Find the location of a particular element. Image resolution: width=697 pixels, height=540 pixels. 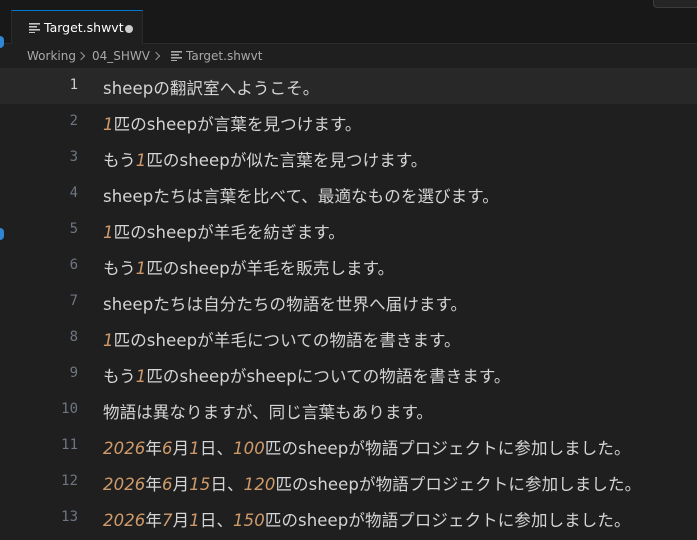

line-number: 8 is located at coordinates (59, 337).